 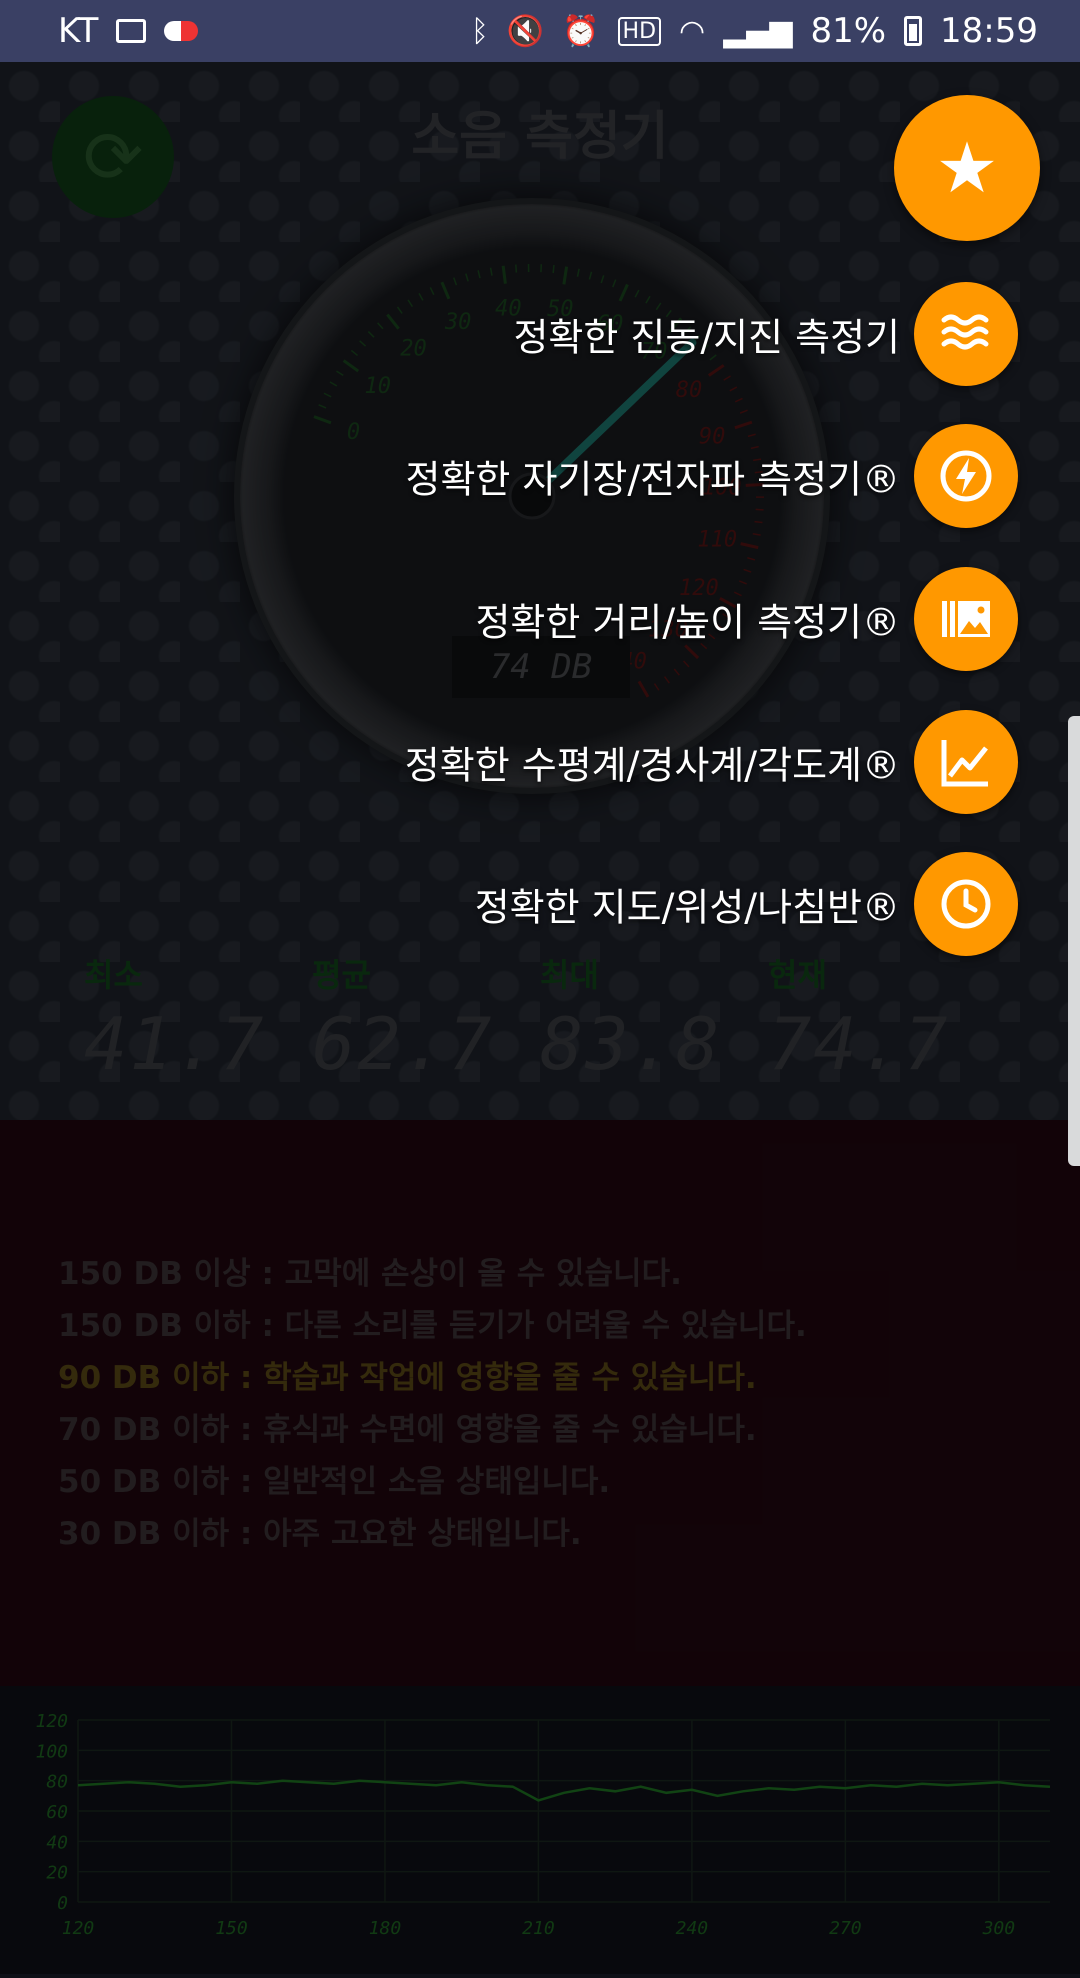 What do you see at coordinates (989, 31) in the screenshot?
I see `clock-time: 18:59` at bounding box center [989, 31].